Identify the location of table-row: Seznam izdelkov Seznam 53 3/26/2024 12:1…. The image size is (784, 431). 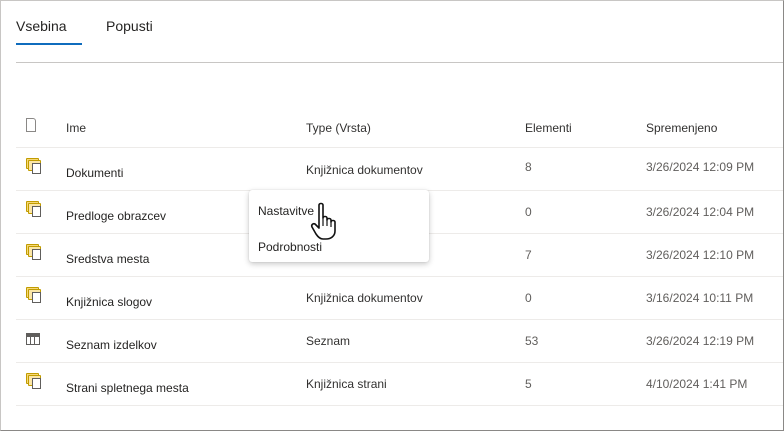
(399, 341).